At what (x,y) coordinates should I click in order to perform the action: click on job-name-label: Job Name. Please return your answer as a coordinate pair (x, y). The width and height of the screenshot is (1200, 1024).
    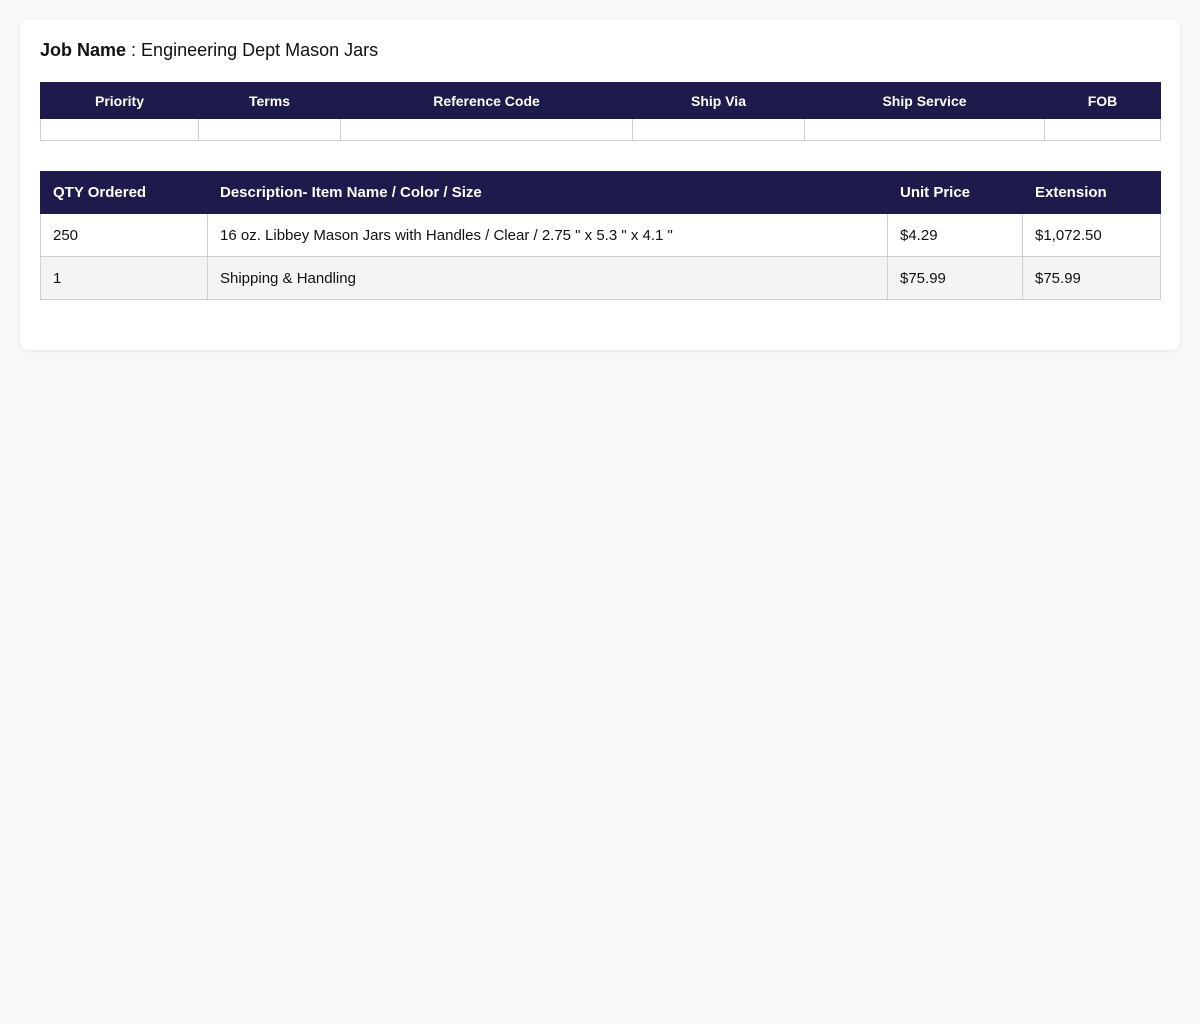
    Looking at the image, I should click on (83, 50).